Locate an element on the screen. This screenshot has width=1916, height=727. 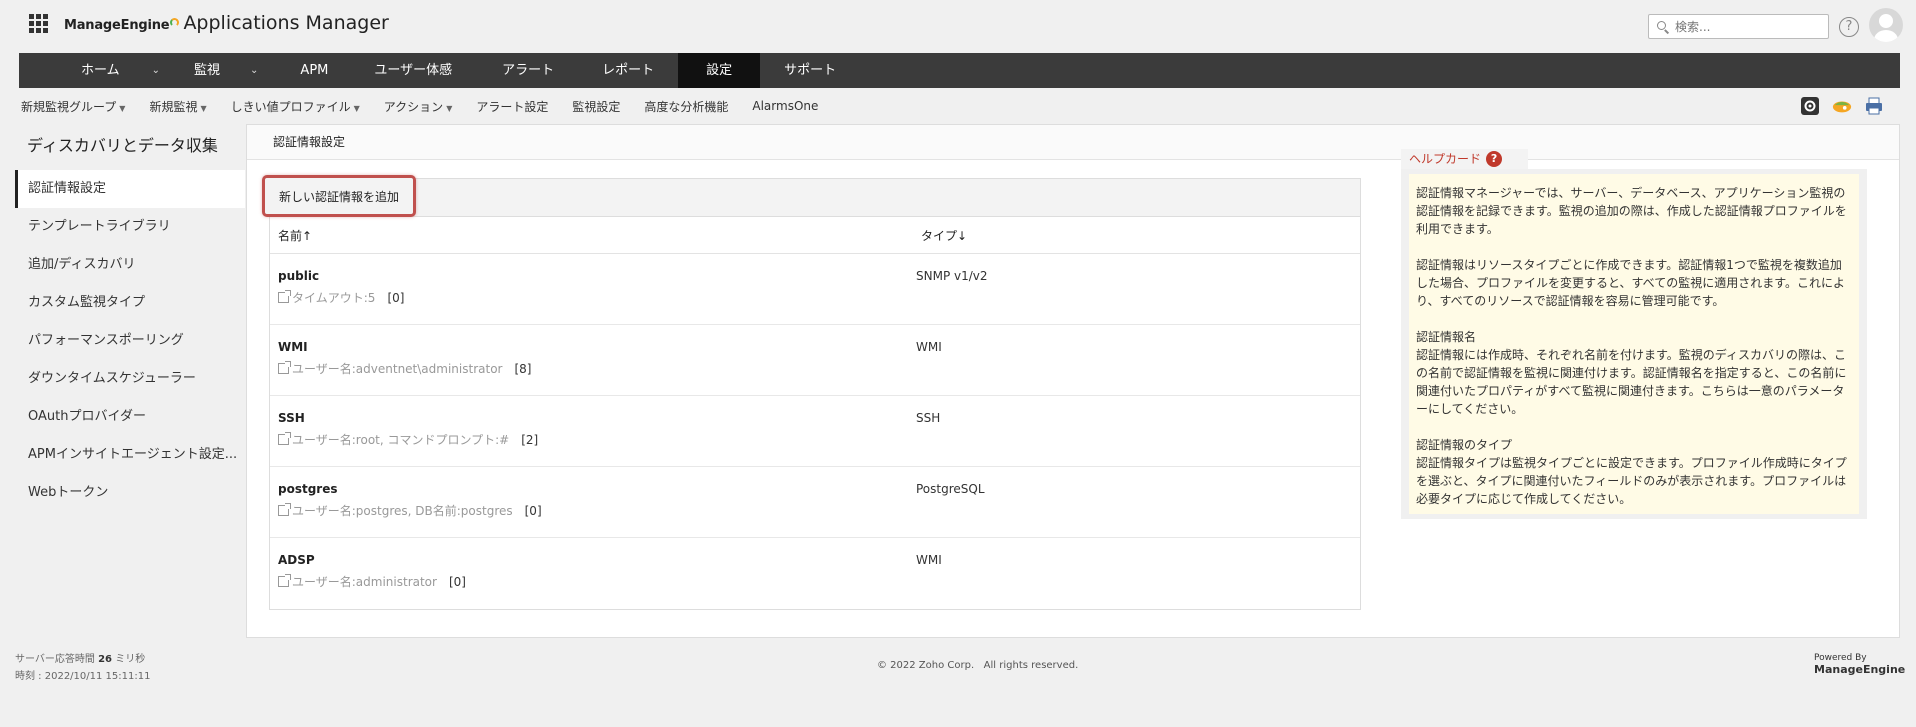
credential-meta: ユーザー名:postgres, DB名前:postgres is located at coordinates (402, 511).